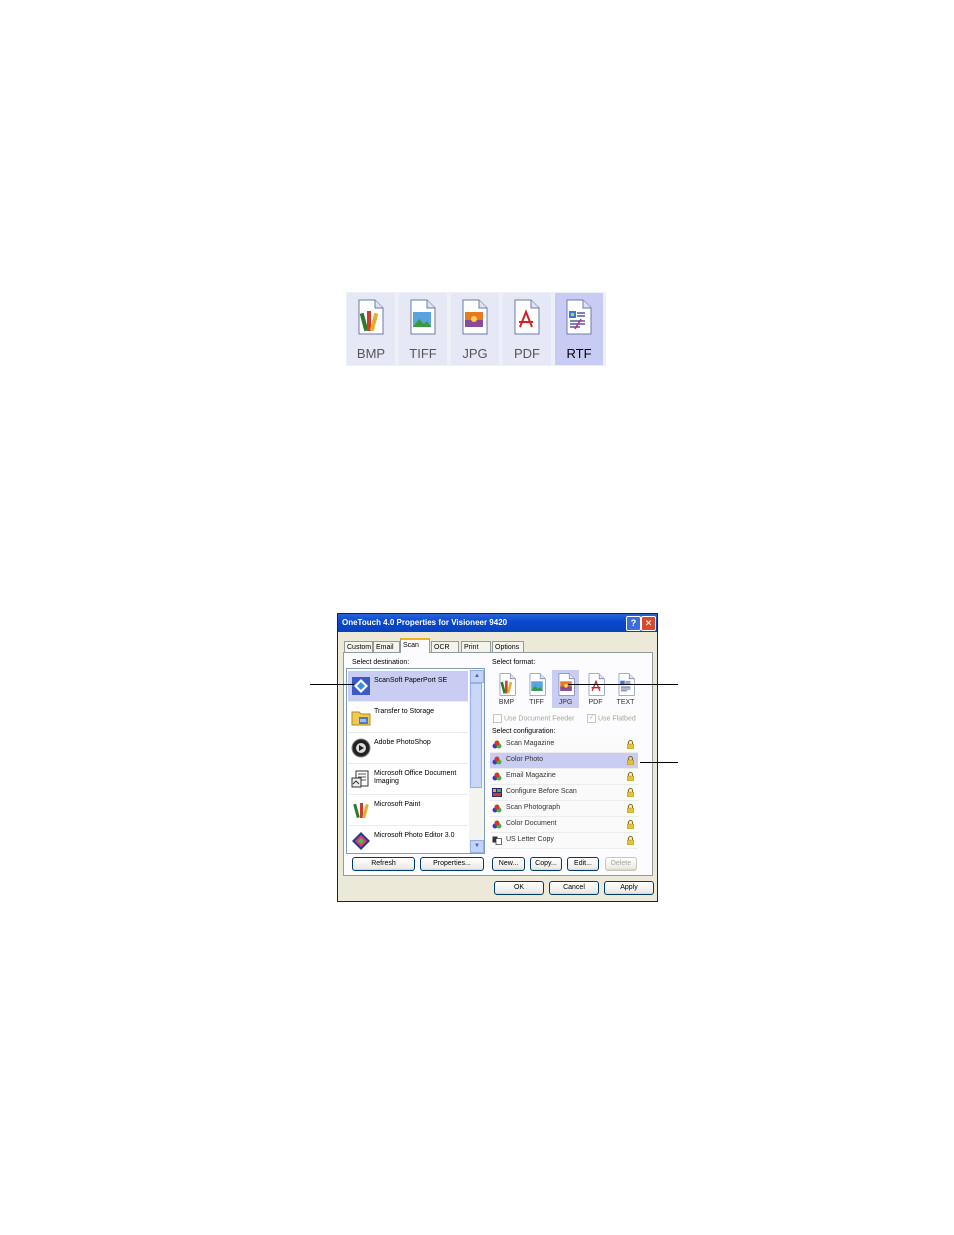 The width and height of the screenshot is (954, 1235). Describe the element at coordinates (476, 735) in the screenshot. I see `scroll-thumb` at that location.